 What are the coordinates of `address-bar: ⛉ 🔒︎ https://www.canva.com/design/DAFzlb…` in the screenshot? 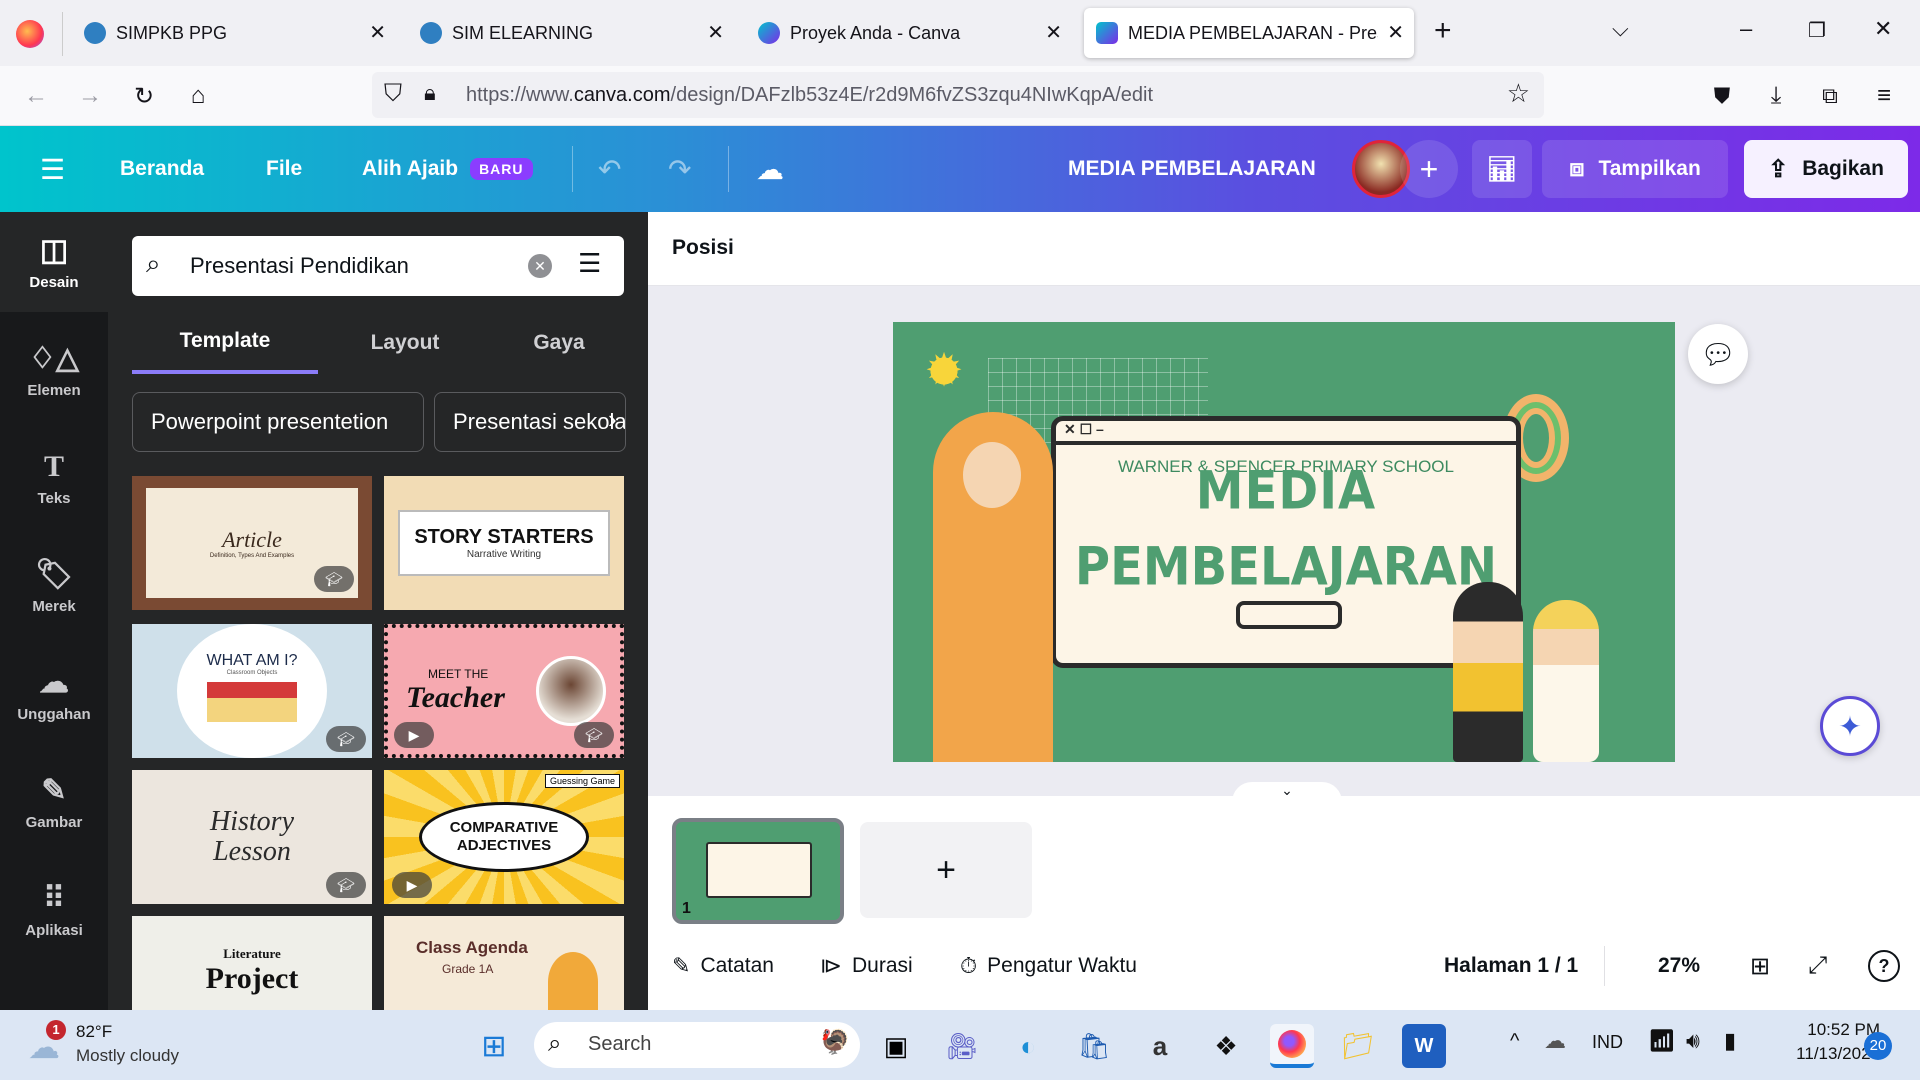 It's located at (958, 95).